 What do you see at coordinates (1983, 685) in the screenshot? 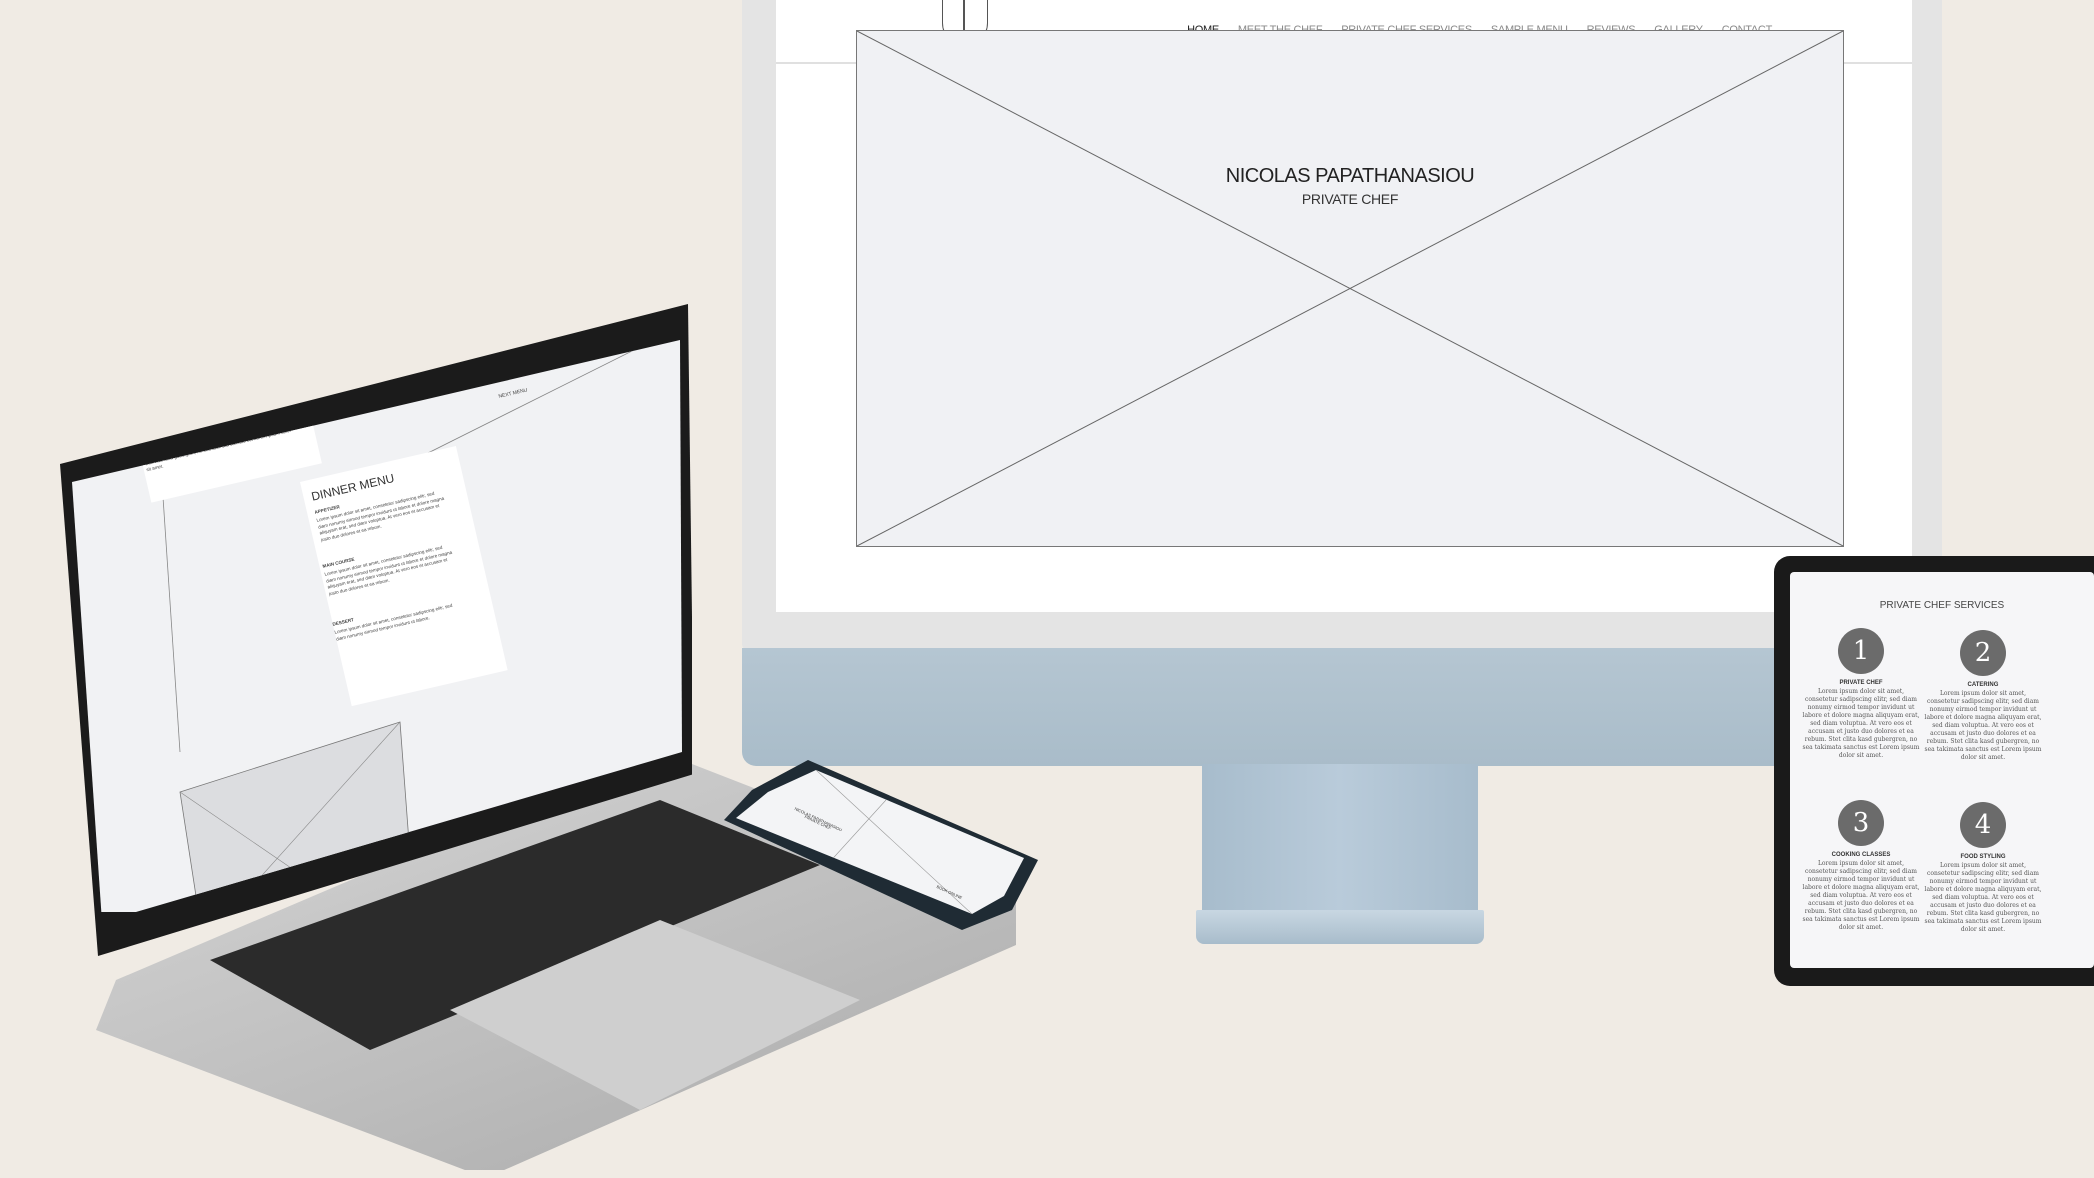
I see `service-name: CATERING` at bounding box center [1983, 685].